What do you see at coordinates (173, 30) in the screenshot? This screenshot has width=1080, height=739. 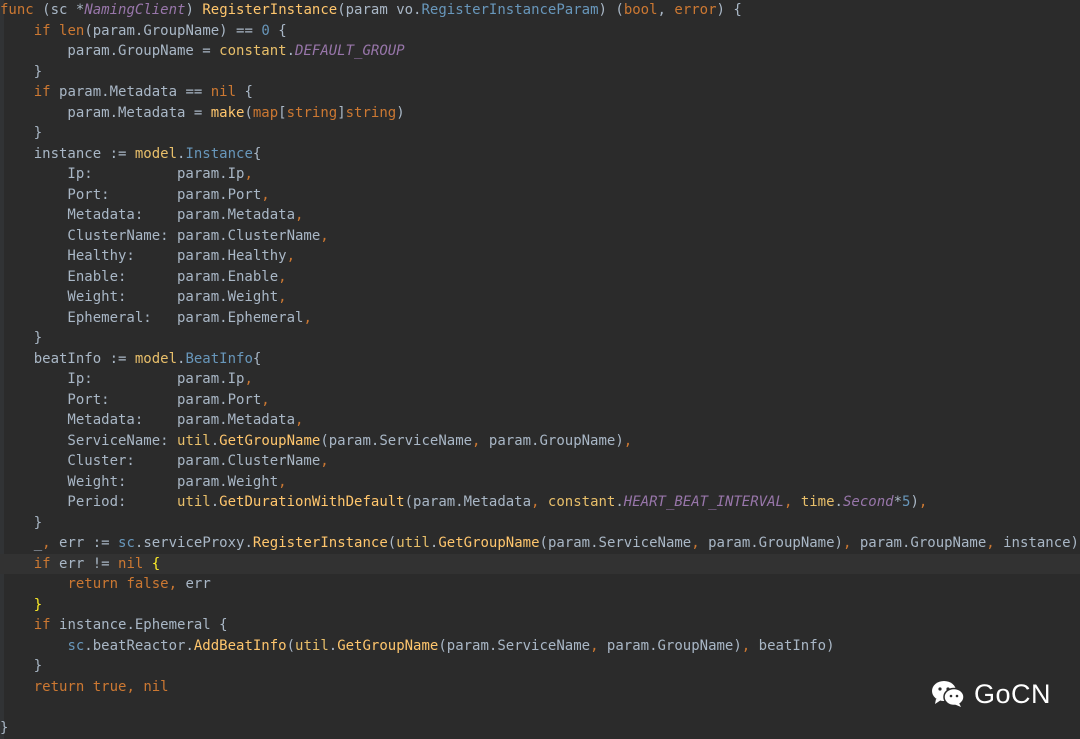 I see `code-token: (param.GroupName) ==` at bounding box center [173, 30].